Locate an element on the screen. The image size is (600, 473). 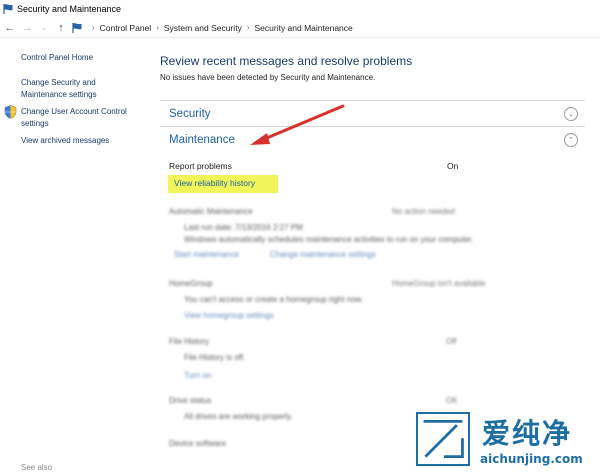
sidebar-item-control-panel-home: Control Panel Home is located at coordinates (57, 58).